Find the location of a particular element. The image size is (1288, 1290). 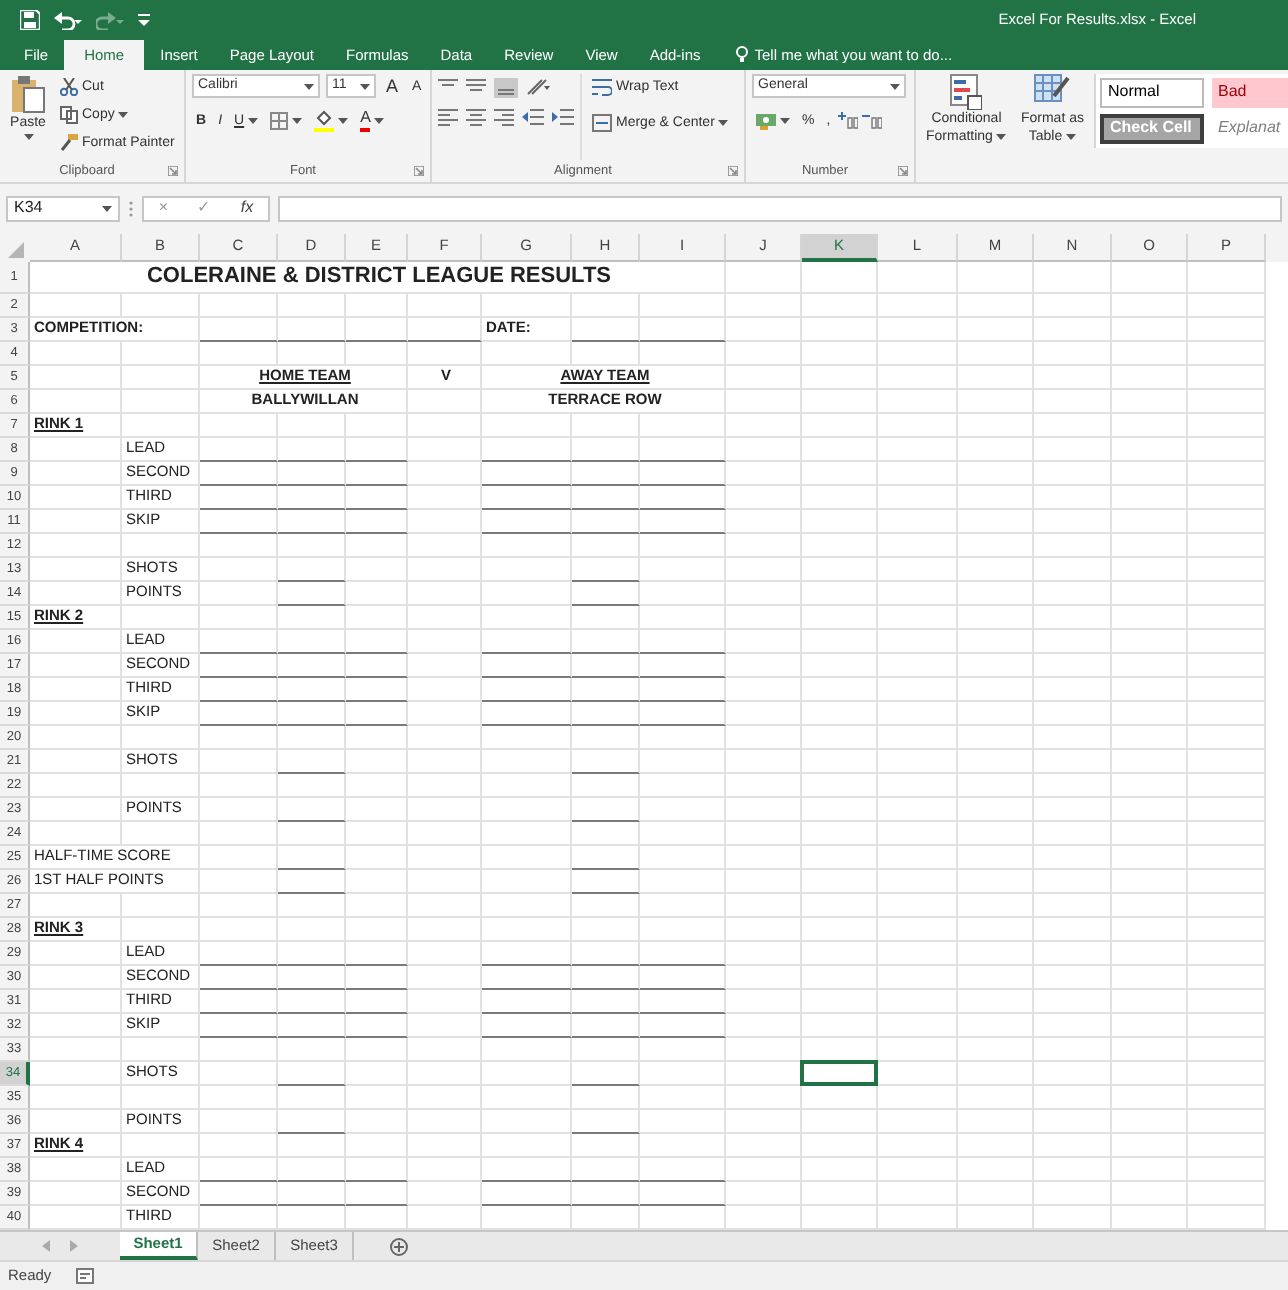

insert-function-button: fx is located at coordinates (247, 209).